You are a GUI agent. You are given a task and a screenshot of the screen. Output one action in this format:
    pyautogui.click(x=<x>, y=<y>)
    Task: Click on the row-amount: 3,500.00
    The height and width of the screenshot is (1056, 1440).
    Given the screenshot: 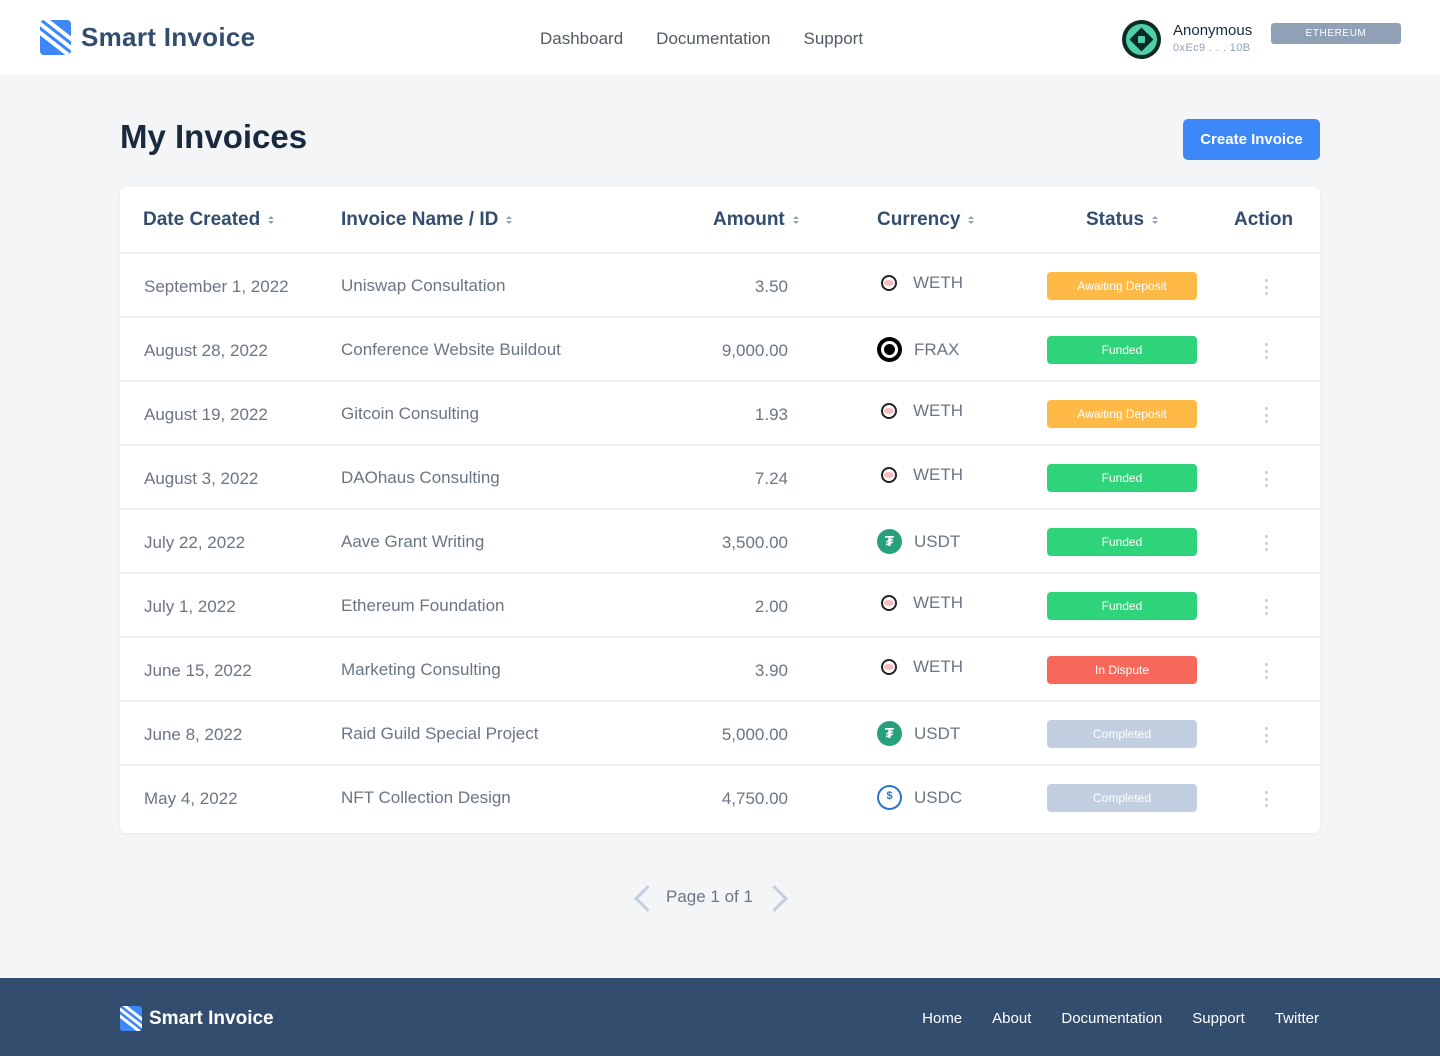 What is the action you would take?
    pyautogui.click(x=754, y=542)
    